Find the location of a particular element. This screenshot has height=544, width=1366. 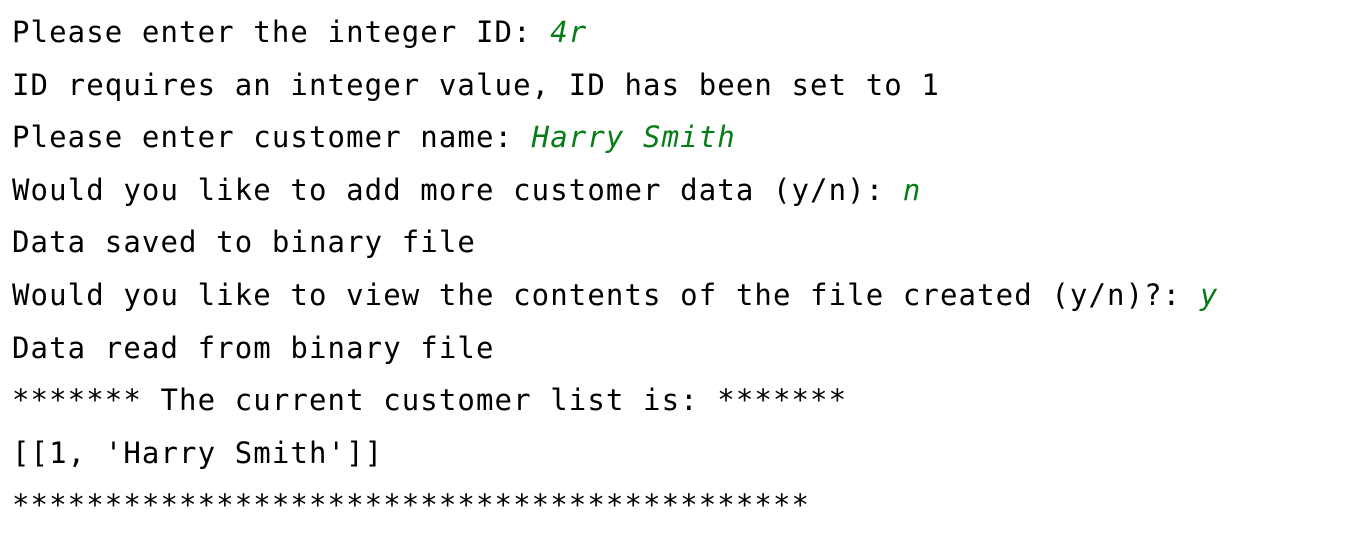

output-text: Data read from binary file is located at coordinates (253, 347).